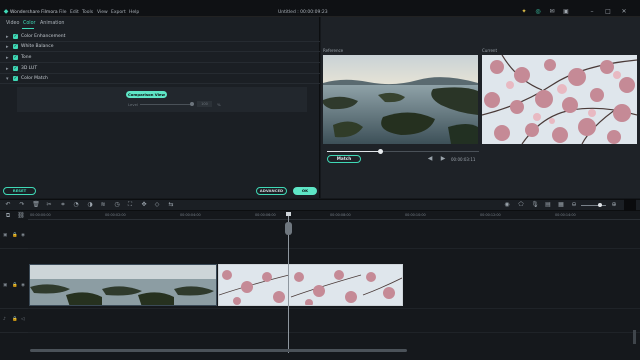  What do you see at coordinates (507, 205) in the screenshot?
I see `render-icon: ◉` at bounding box center [507, 205].